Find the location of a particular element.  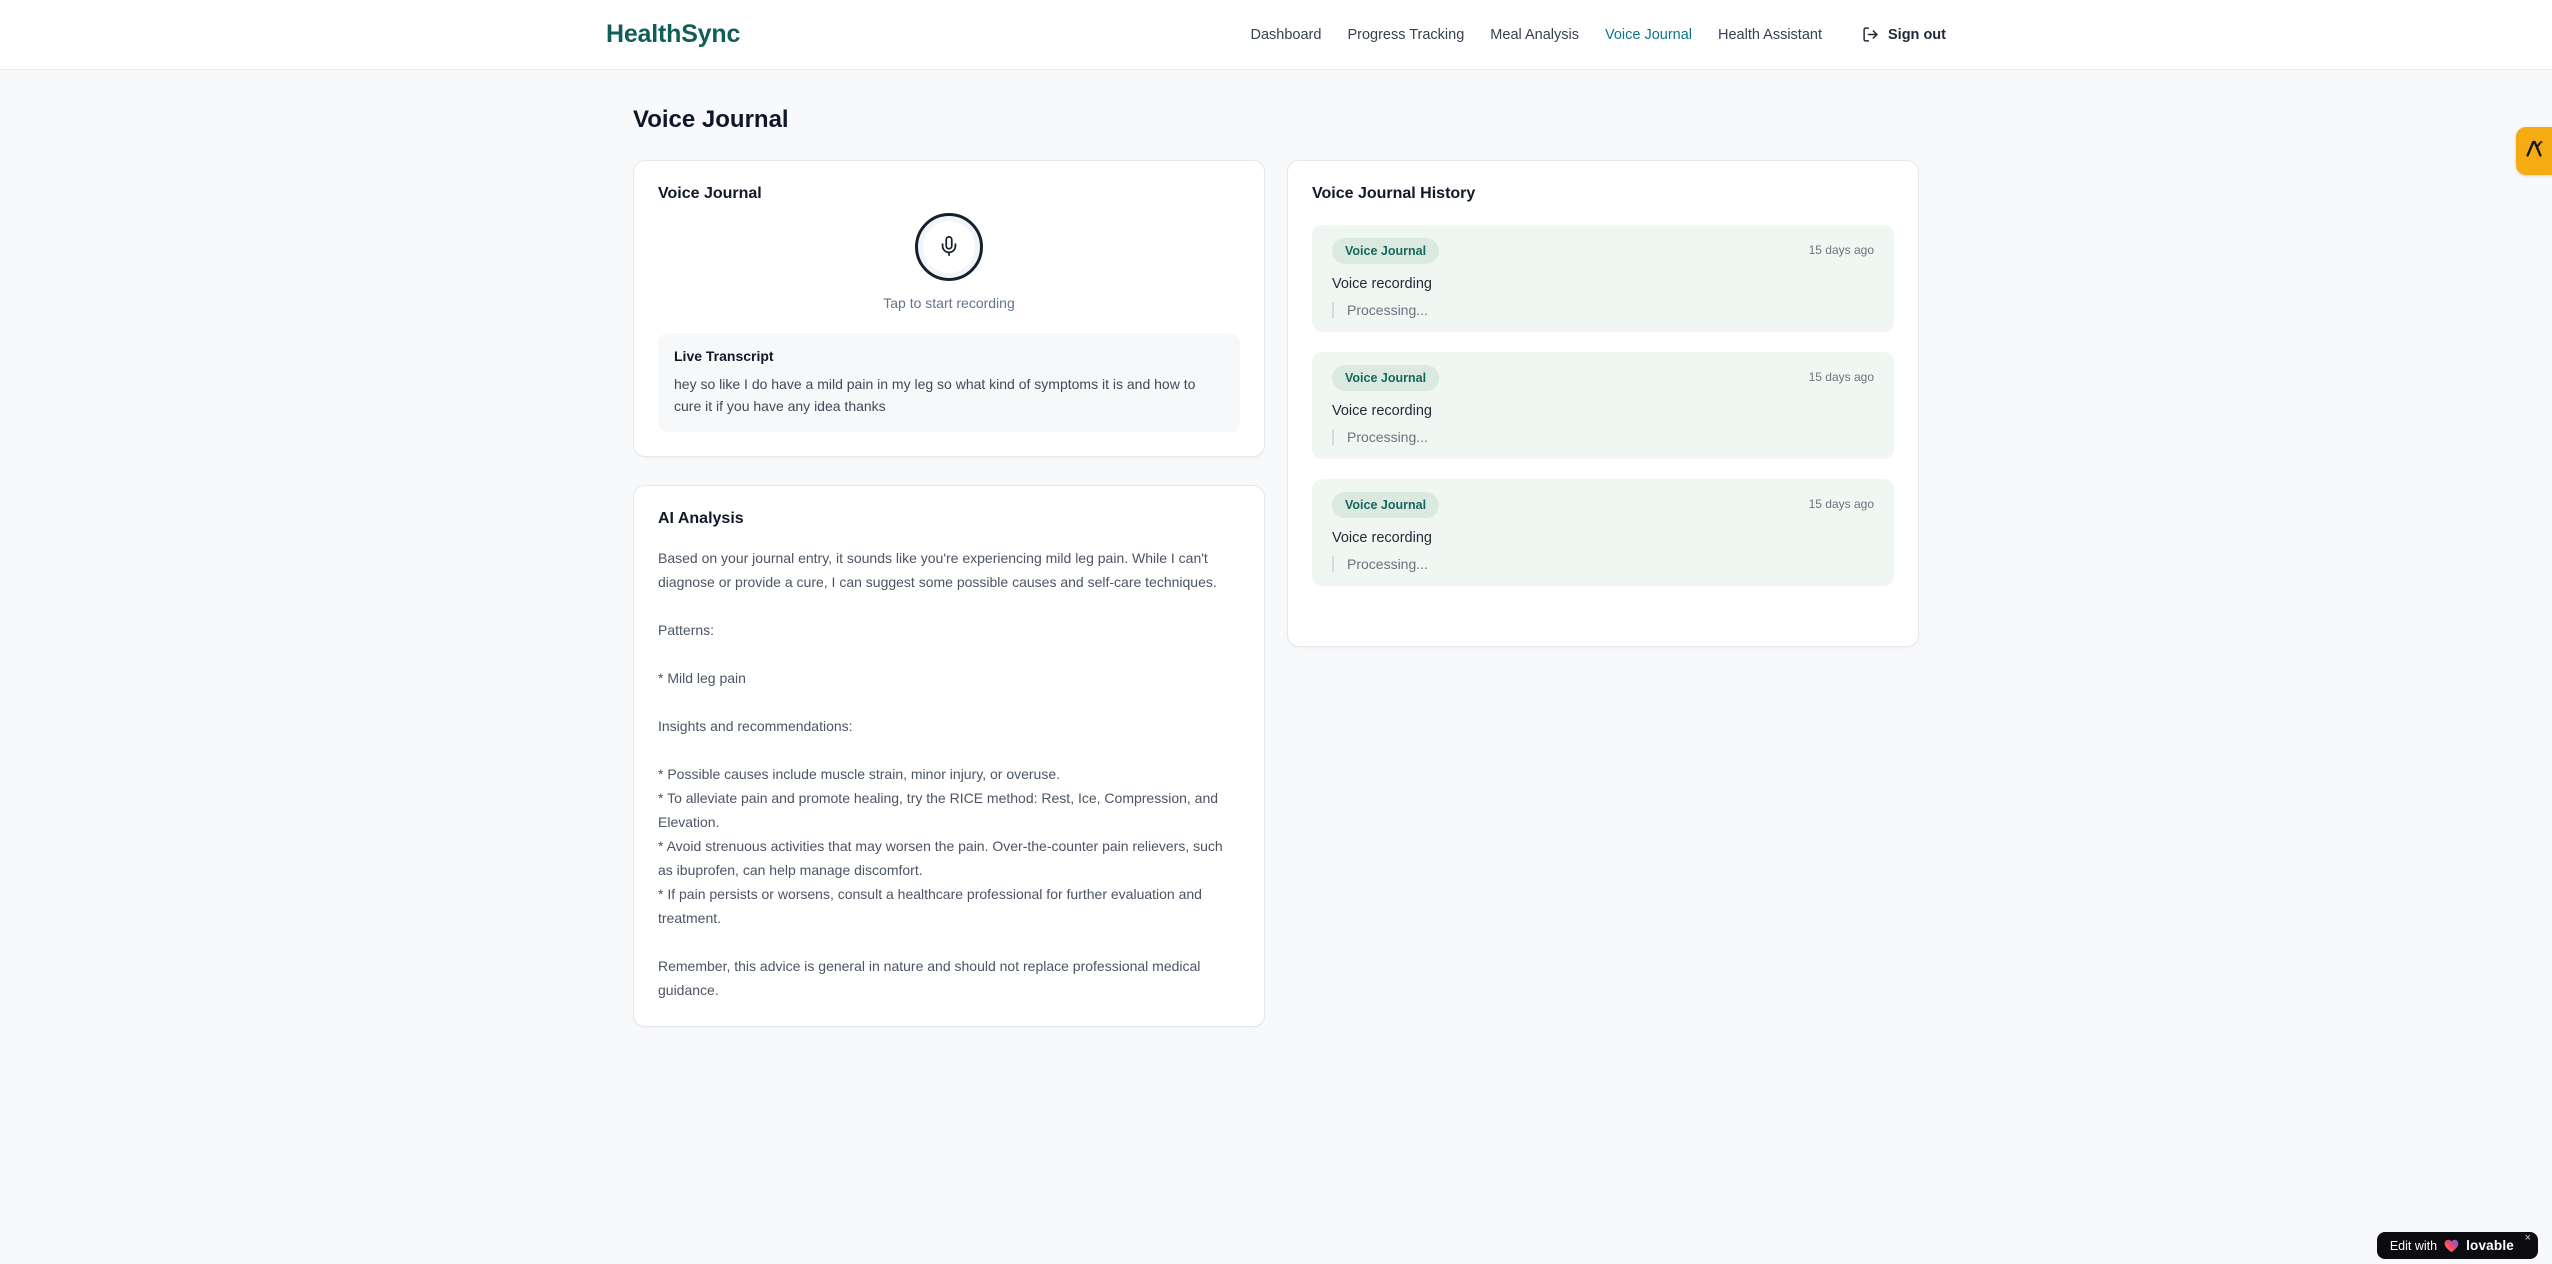

logout-icon is located at coordinates (1870, 34).